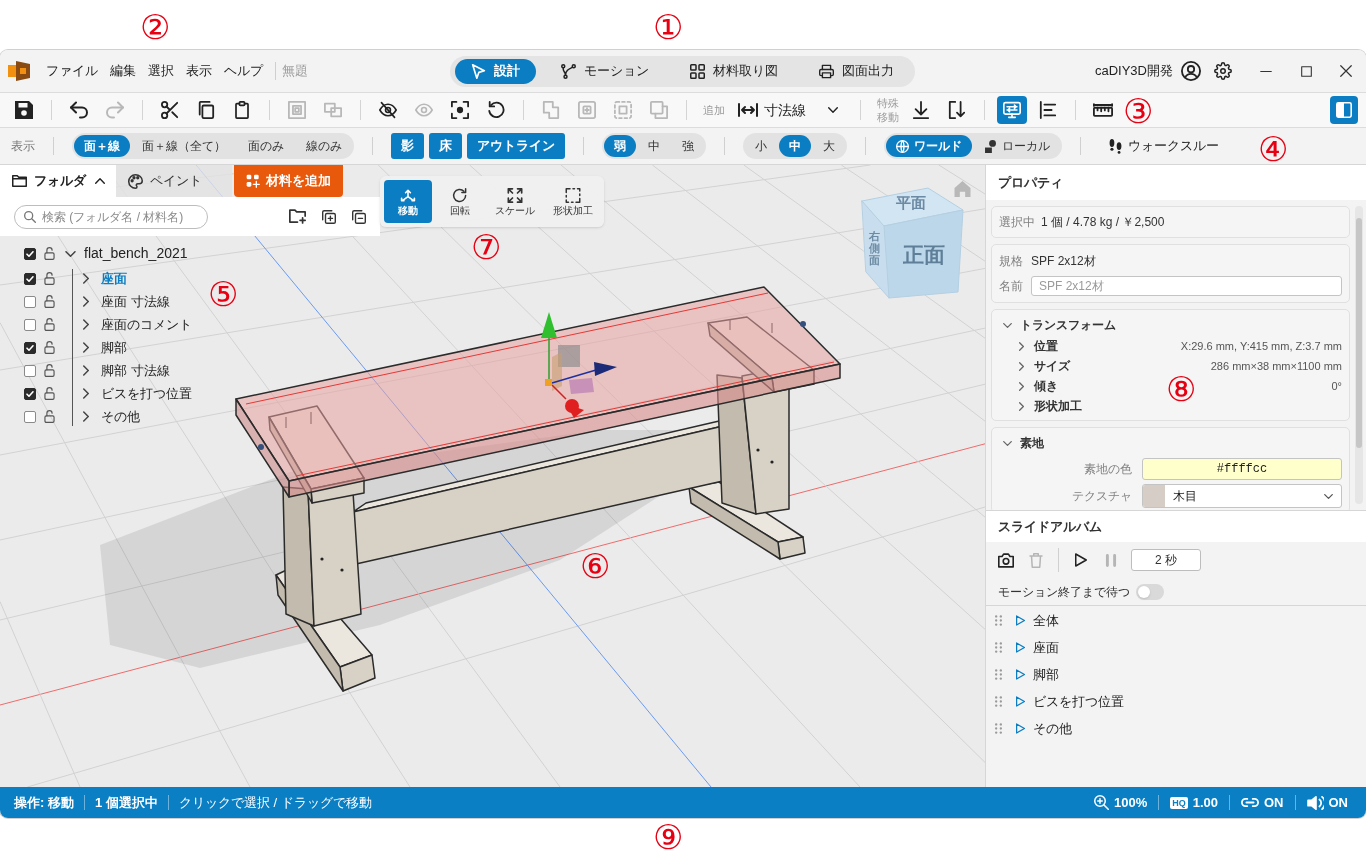 The width and height of the screenshot is (1366, 868). Describe the element at coordinates (266, 146) in the screenshot. I see `segment-option: 面のみ` at that location.